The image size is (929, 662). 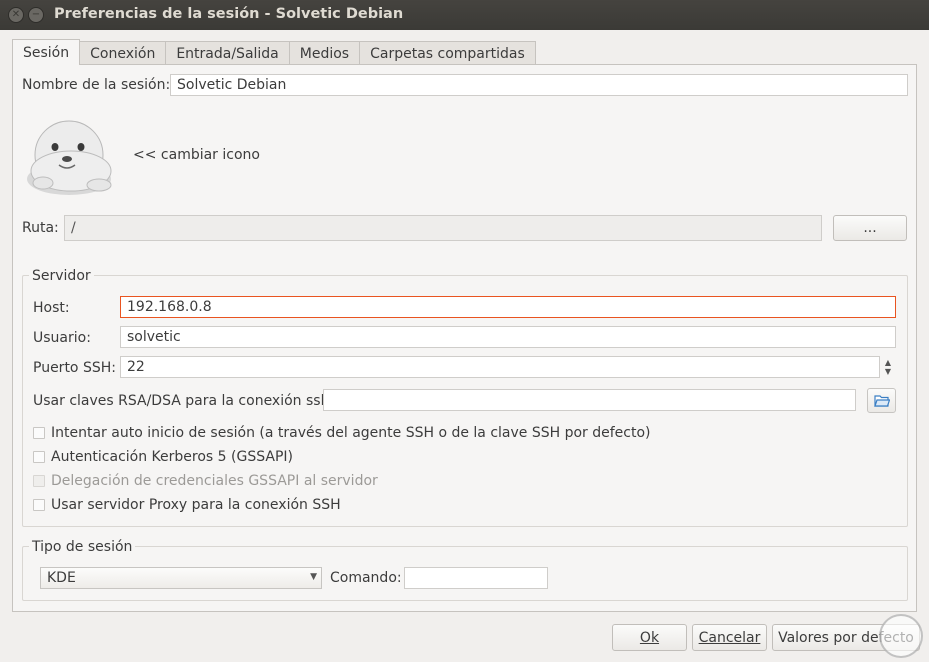 What do you see at coordinates (443, 228) in the screenshot?
I see `path-input` at bounding box center [443, 228].